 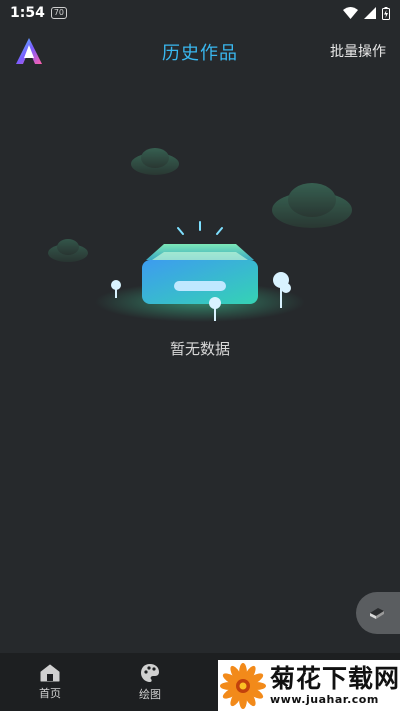 I want to click on watermark-title: 菊花下载网, so click(x=335, y=678).